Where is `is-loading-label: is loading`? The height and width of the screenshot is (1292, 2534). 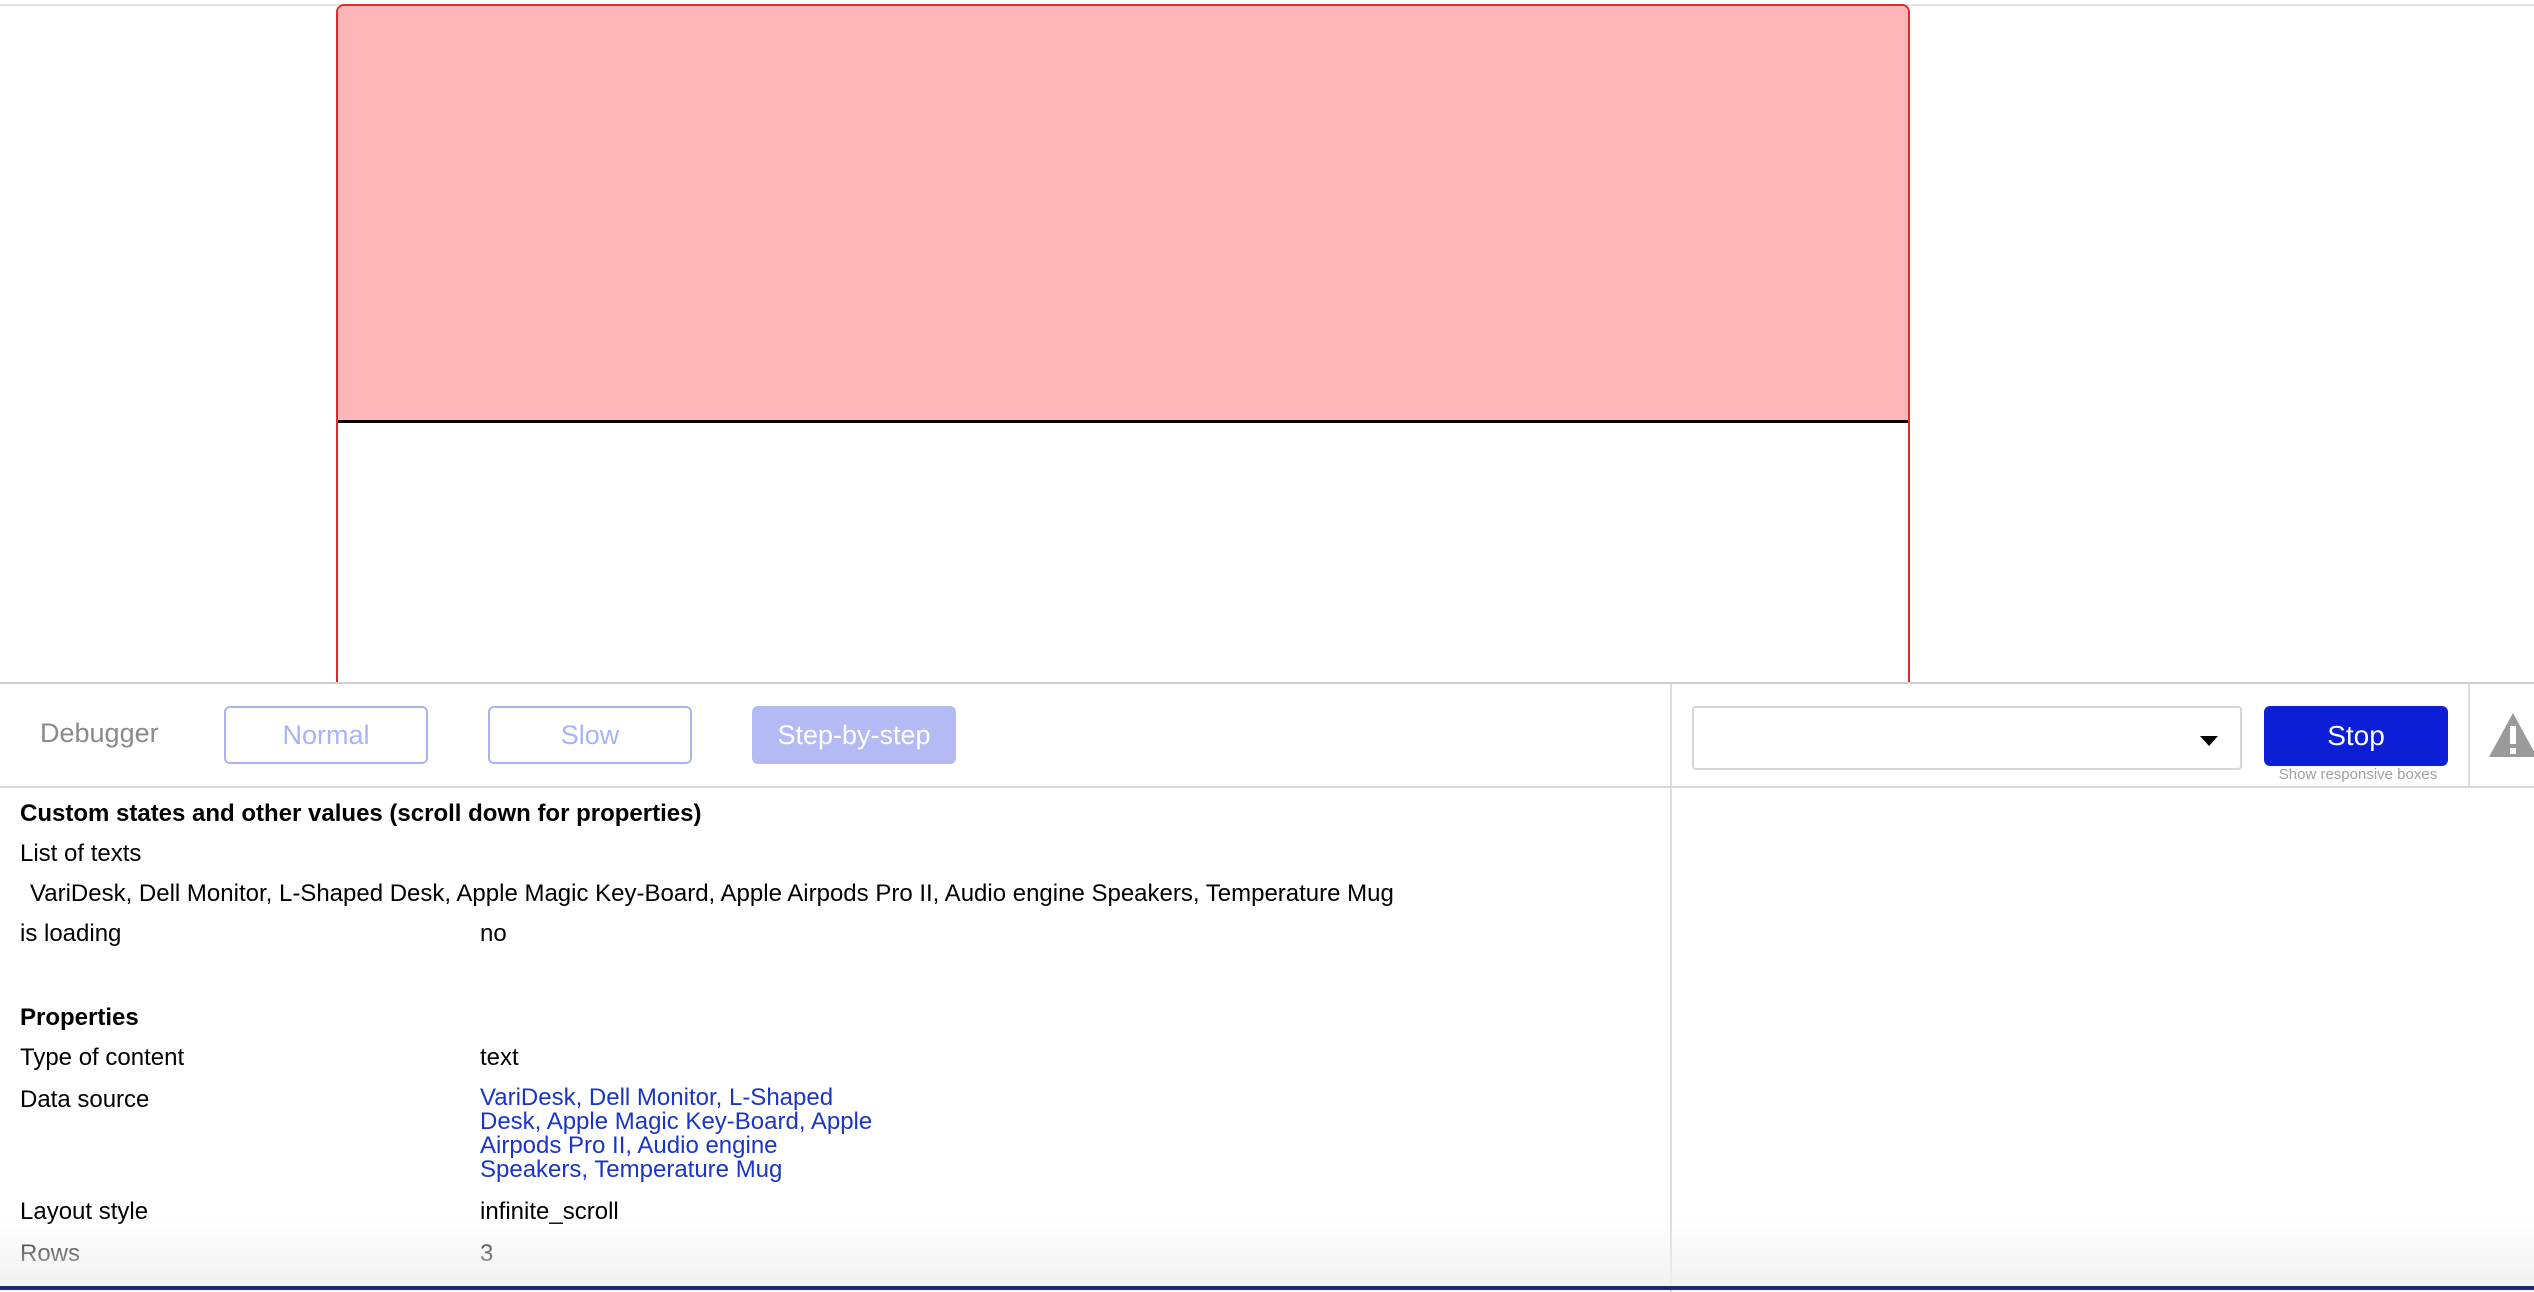
is-loading-label: is loading is located at coordinates (70, 934).